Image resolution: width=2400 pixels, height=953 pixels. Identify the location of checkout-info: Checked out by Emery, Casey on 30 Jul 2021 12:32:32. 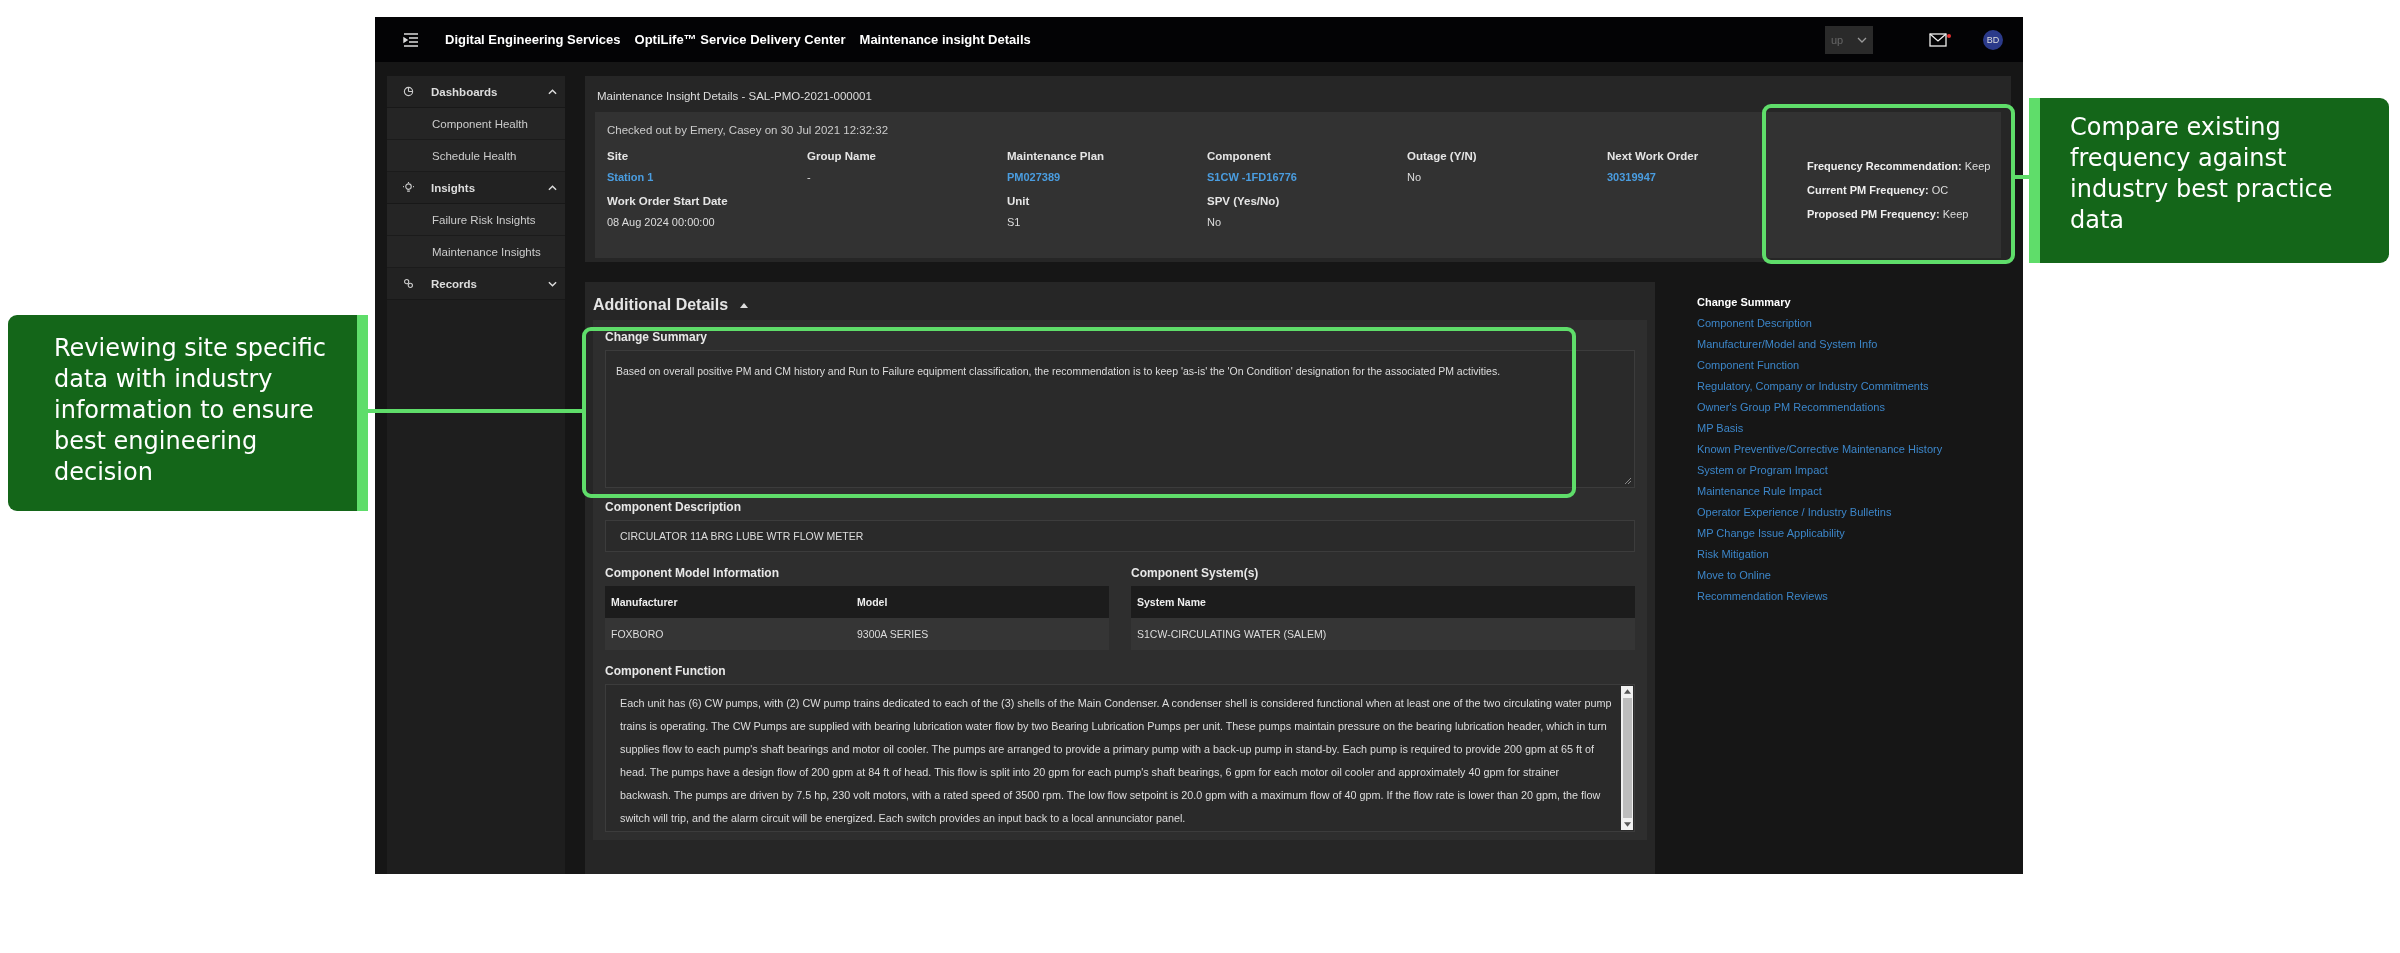
(748, 130).